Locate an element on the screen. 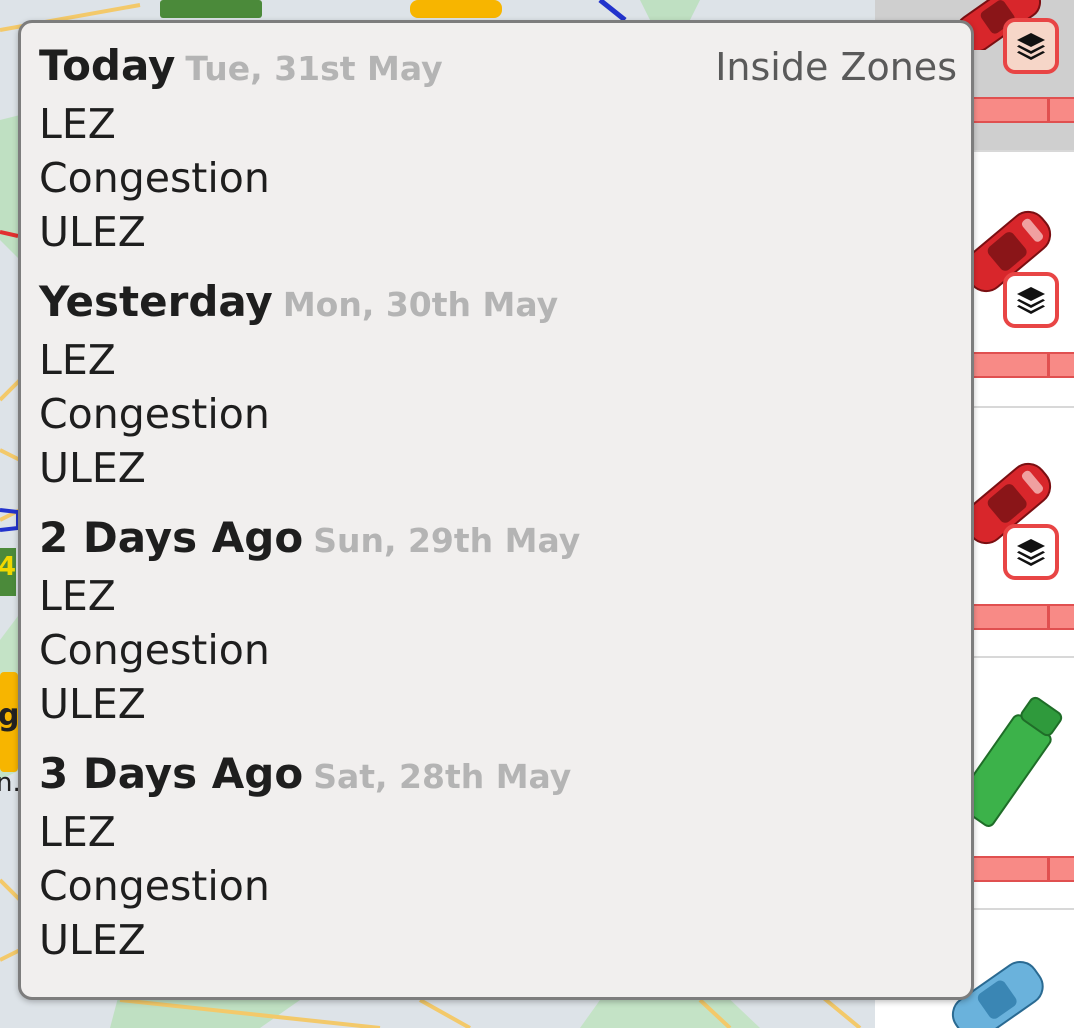 The height and width of the screenshot is (1028, 1074). day-date: Sun, 29th May is located at coordinates (447, 540).